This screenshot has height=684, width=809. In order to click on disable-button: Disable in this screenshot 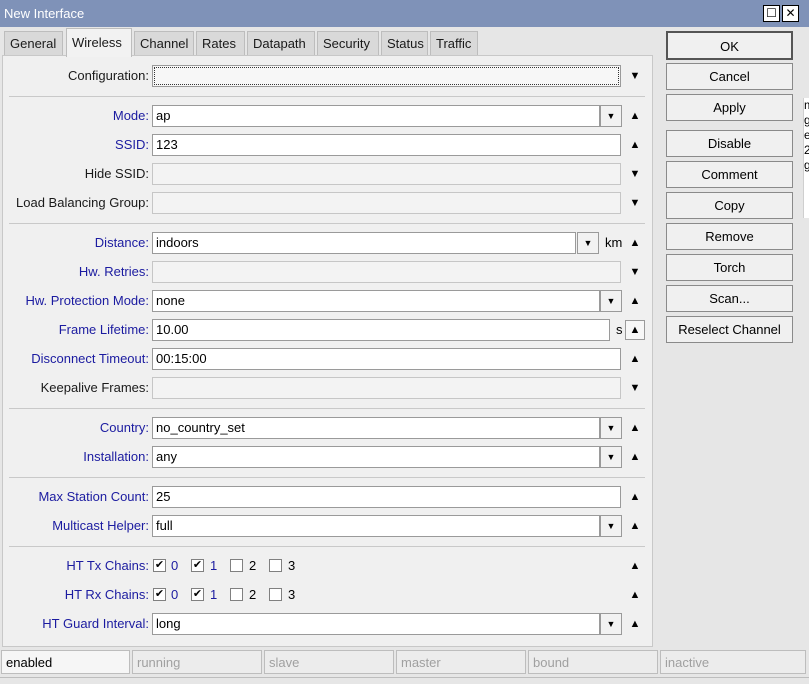, I will do `click(729, 143)`.